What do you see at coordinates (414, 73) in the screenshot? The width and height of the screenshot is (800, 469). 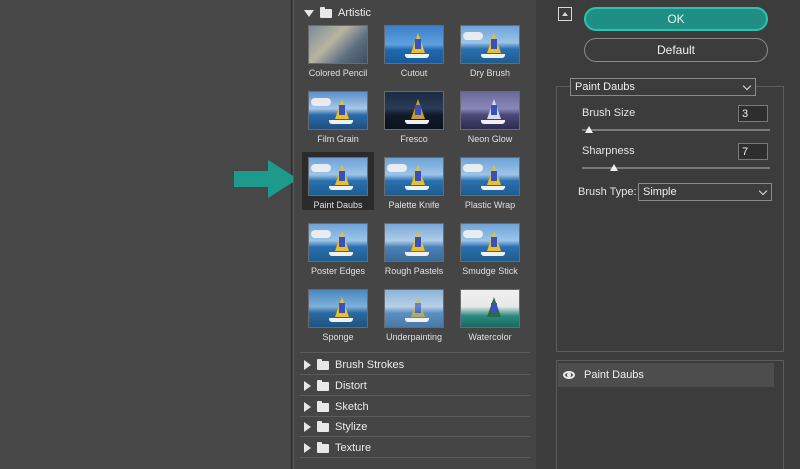 I see `filter-label: Cutout` at bounding box center [414, 73].